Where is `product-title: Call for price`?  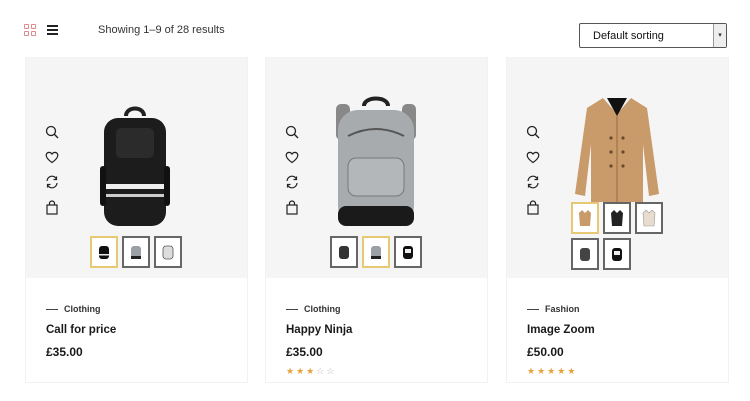 product-title: Call for price is located at coordinates (81, 330).